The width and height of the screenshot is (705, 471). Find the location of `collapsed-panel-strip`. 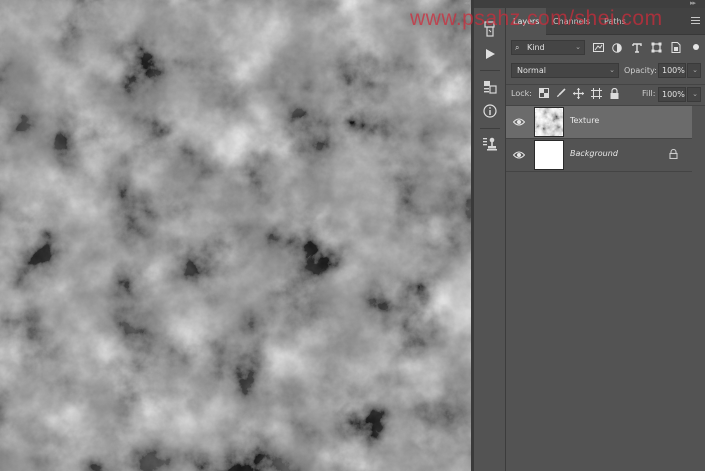

collapsed-panel-strip is located at coordinates (490, 239).